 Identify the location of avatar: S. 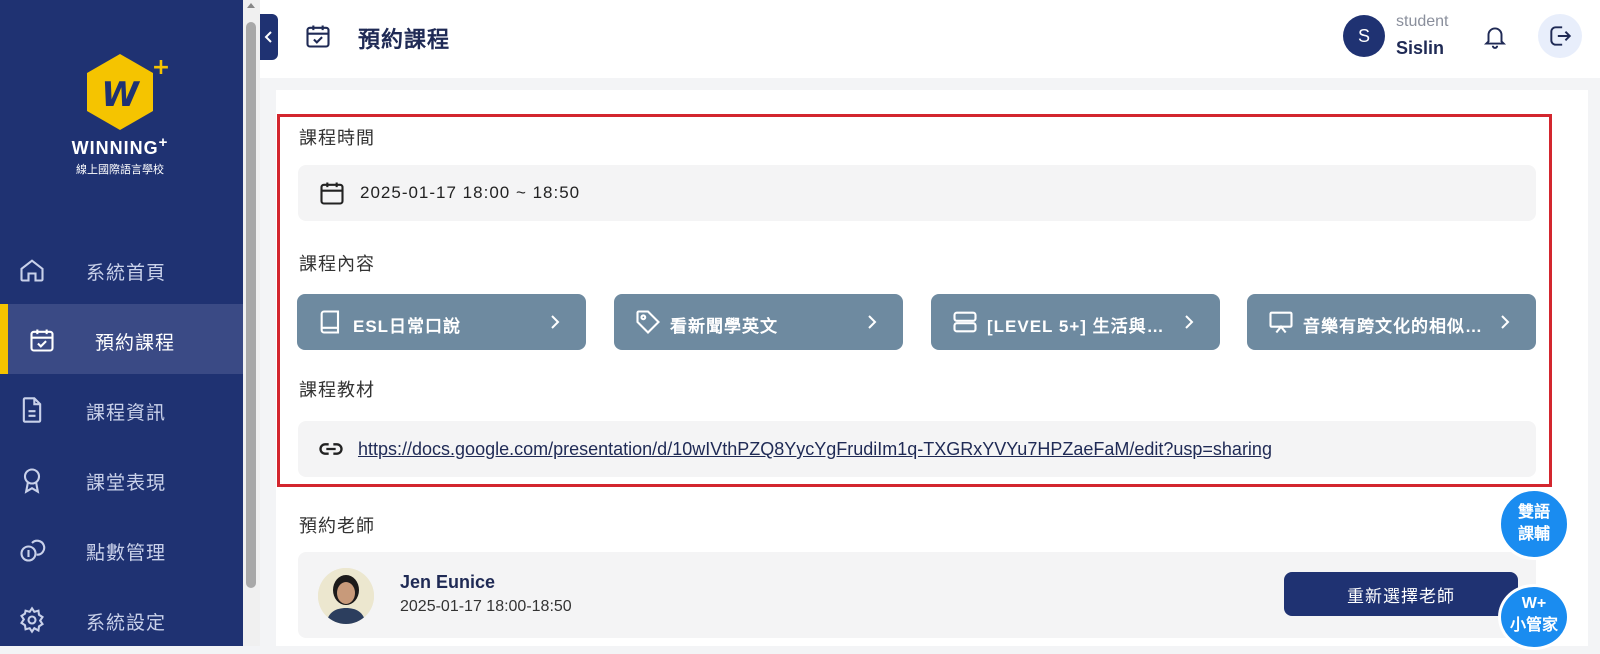
(1364, 36).